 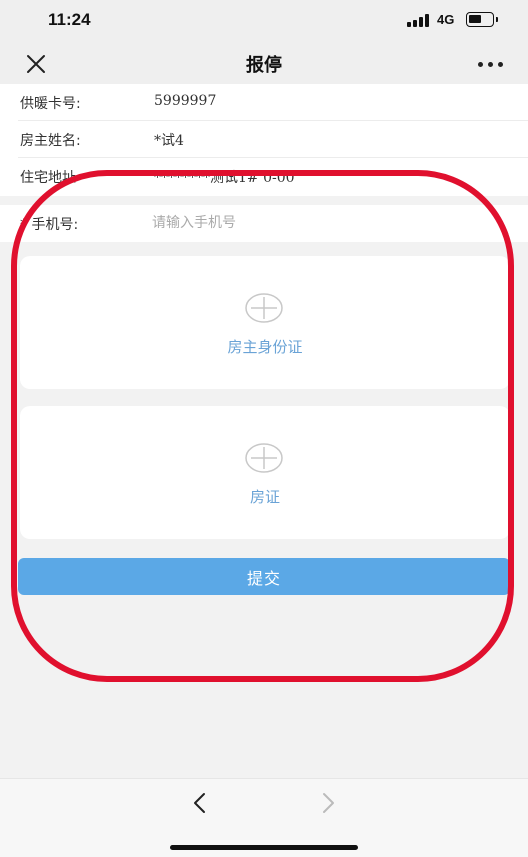 What do you see at coordinates (273, 139) in the screenshot?
I see `info-row-owner-name: 房主姓名: *试4` at bounding box center [273, 139].